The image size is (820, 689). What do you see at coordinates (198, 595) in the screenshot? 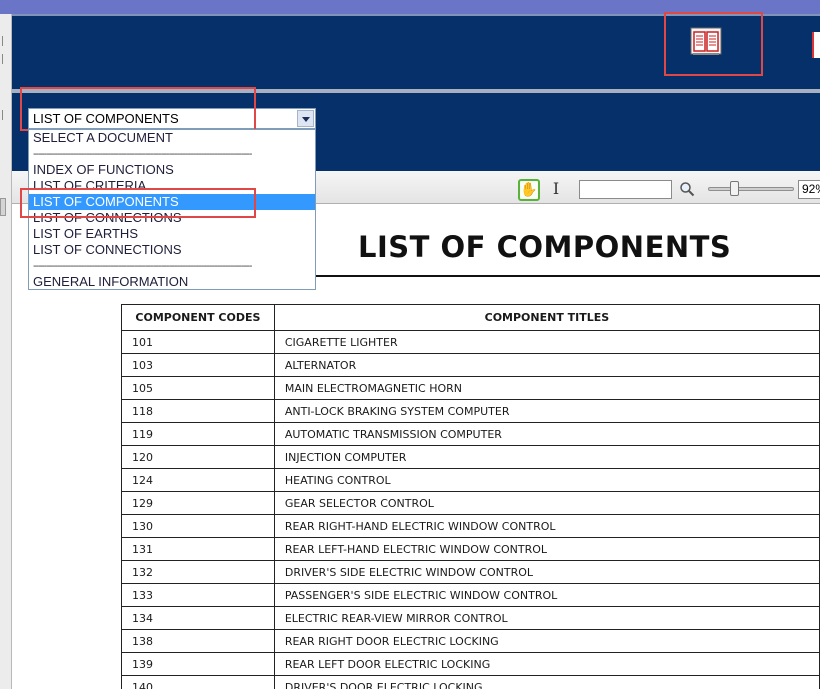
I see `component-code-cell: 133` at bounding box center [198, 595].